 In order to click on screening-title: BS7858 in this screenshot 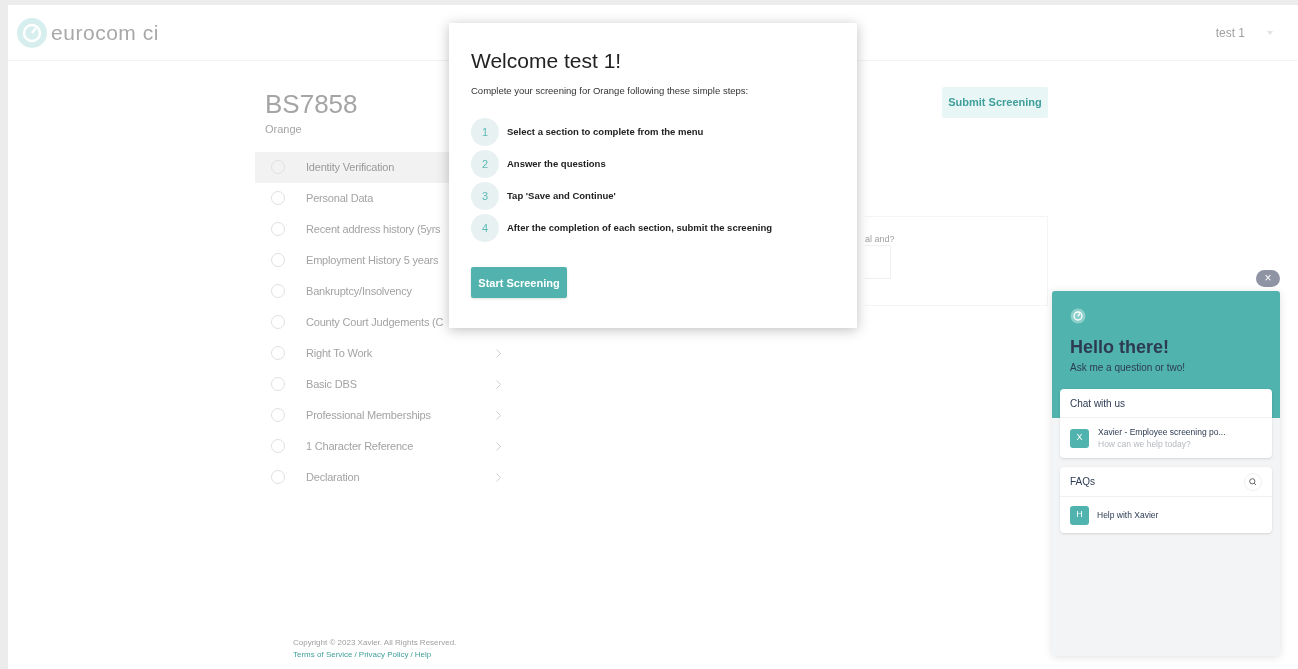, I will do `click(311, 104)`.